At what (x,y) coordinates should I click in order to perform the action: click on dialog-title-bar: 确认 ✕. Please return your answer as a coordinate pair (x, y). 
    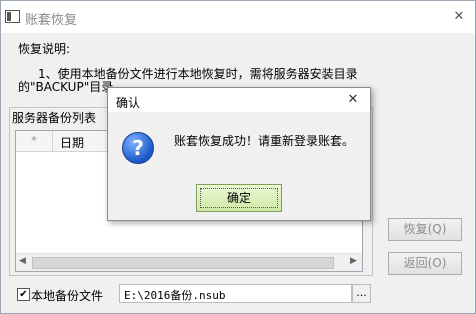
    Looking at the image, I should click on (239, 100).